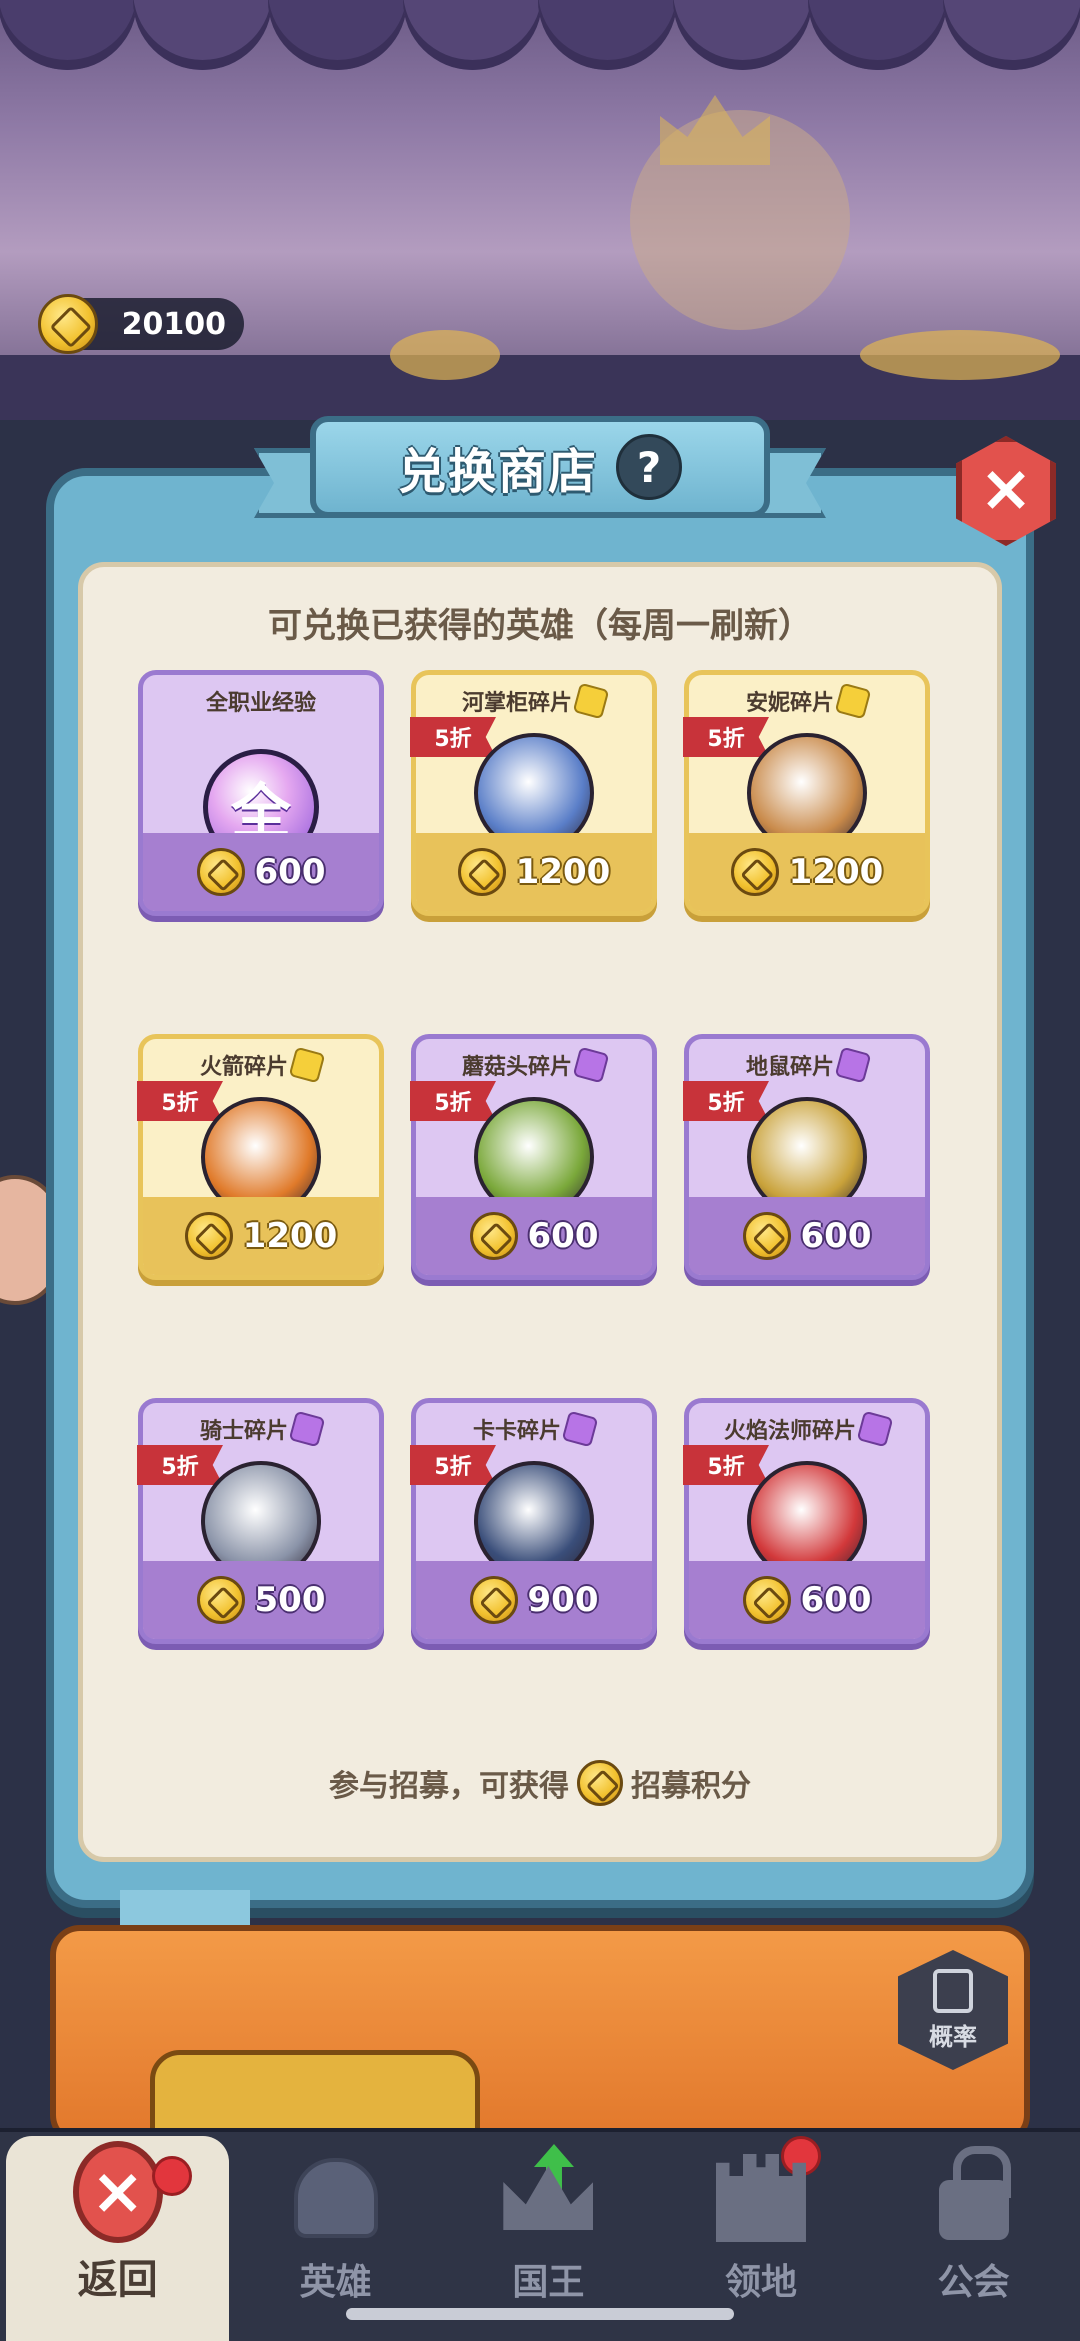 The width and height of the screenshot is (1080, 2341). What do you see at coordinates (290, 1600) in the screenshot?
I see `price-value: 500` at bounding box center [290, 1600].